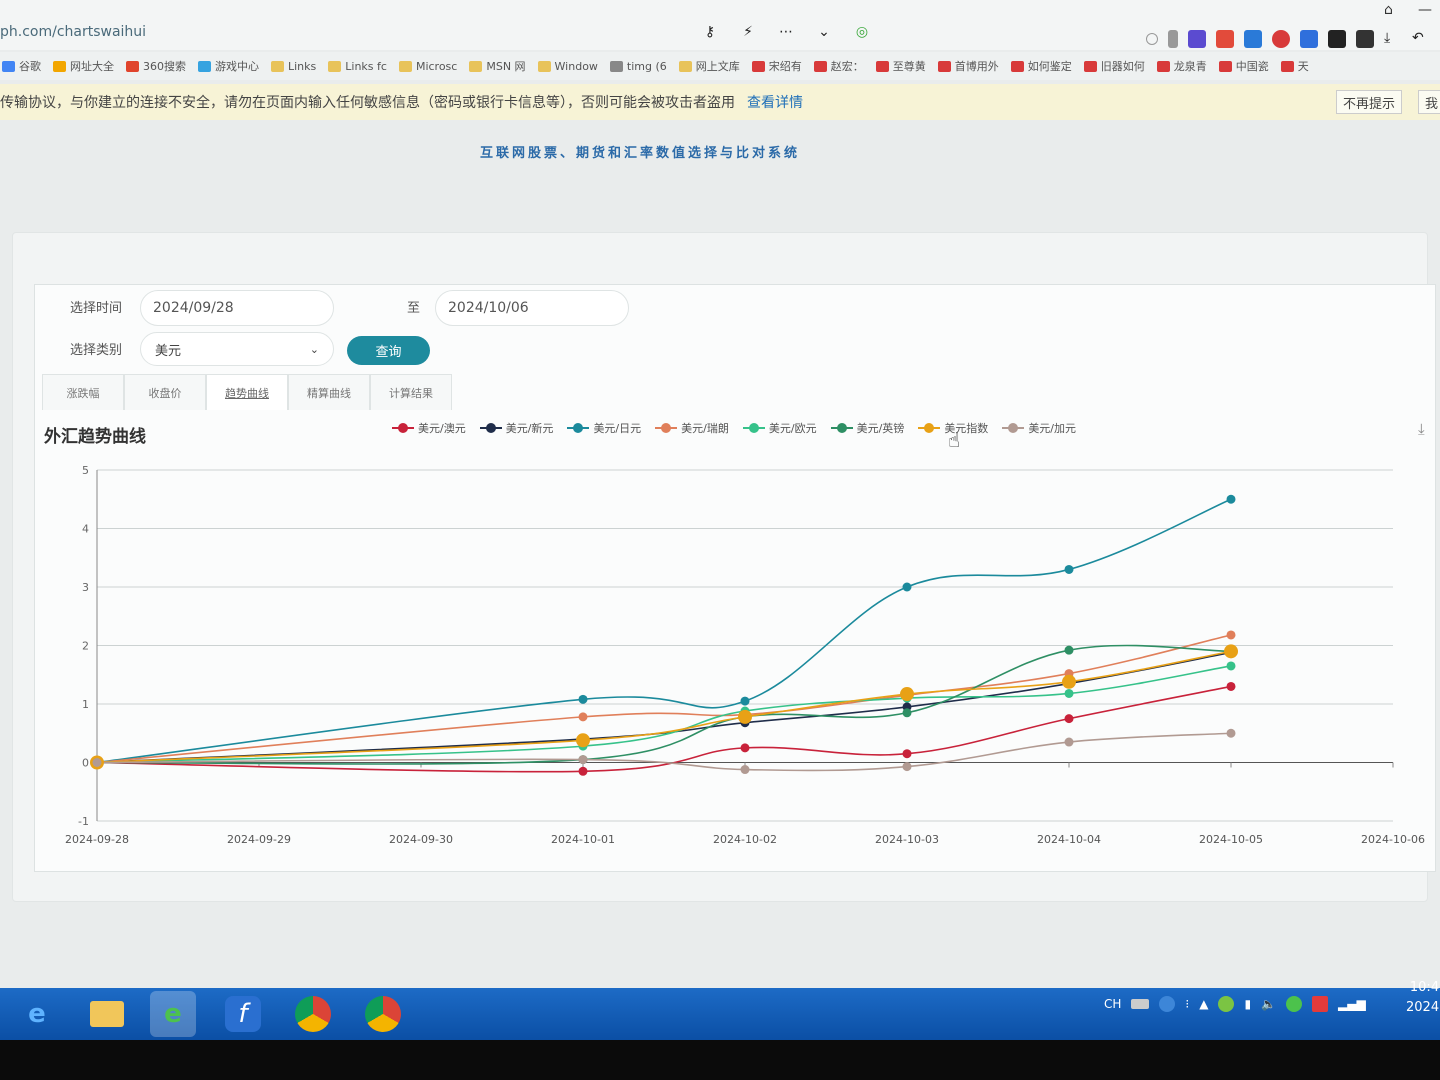 Image resolution: width=1440 pixels, height=1080 pixels. I want to click on legend-label: 美元/欧元, so click(792, 428).